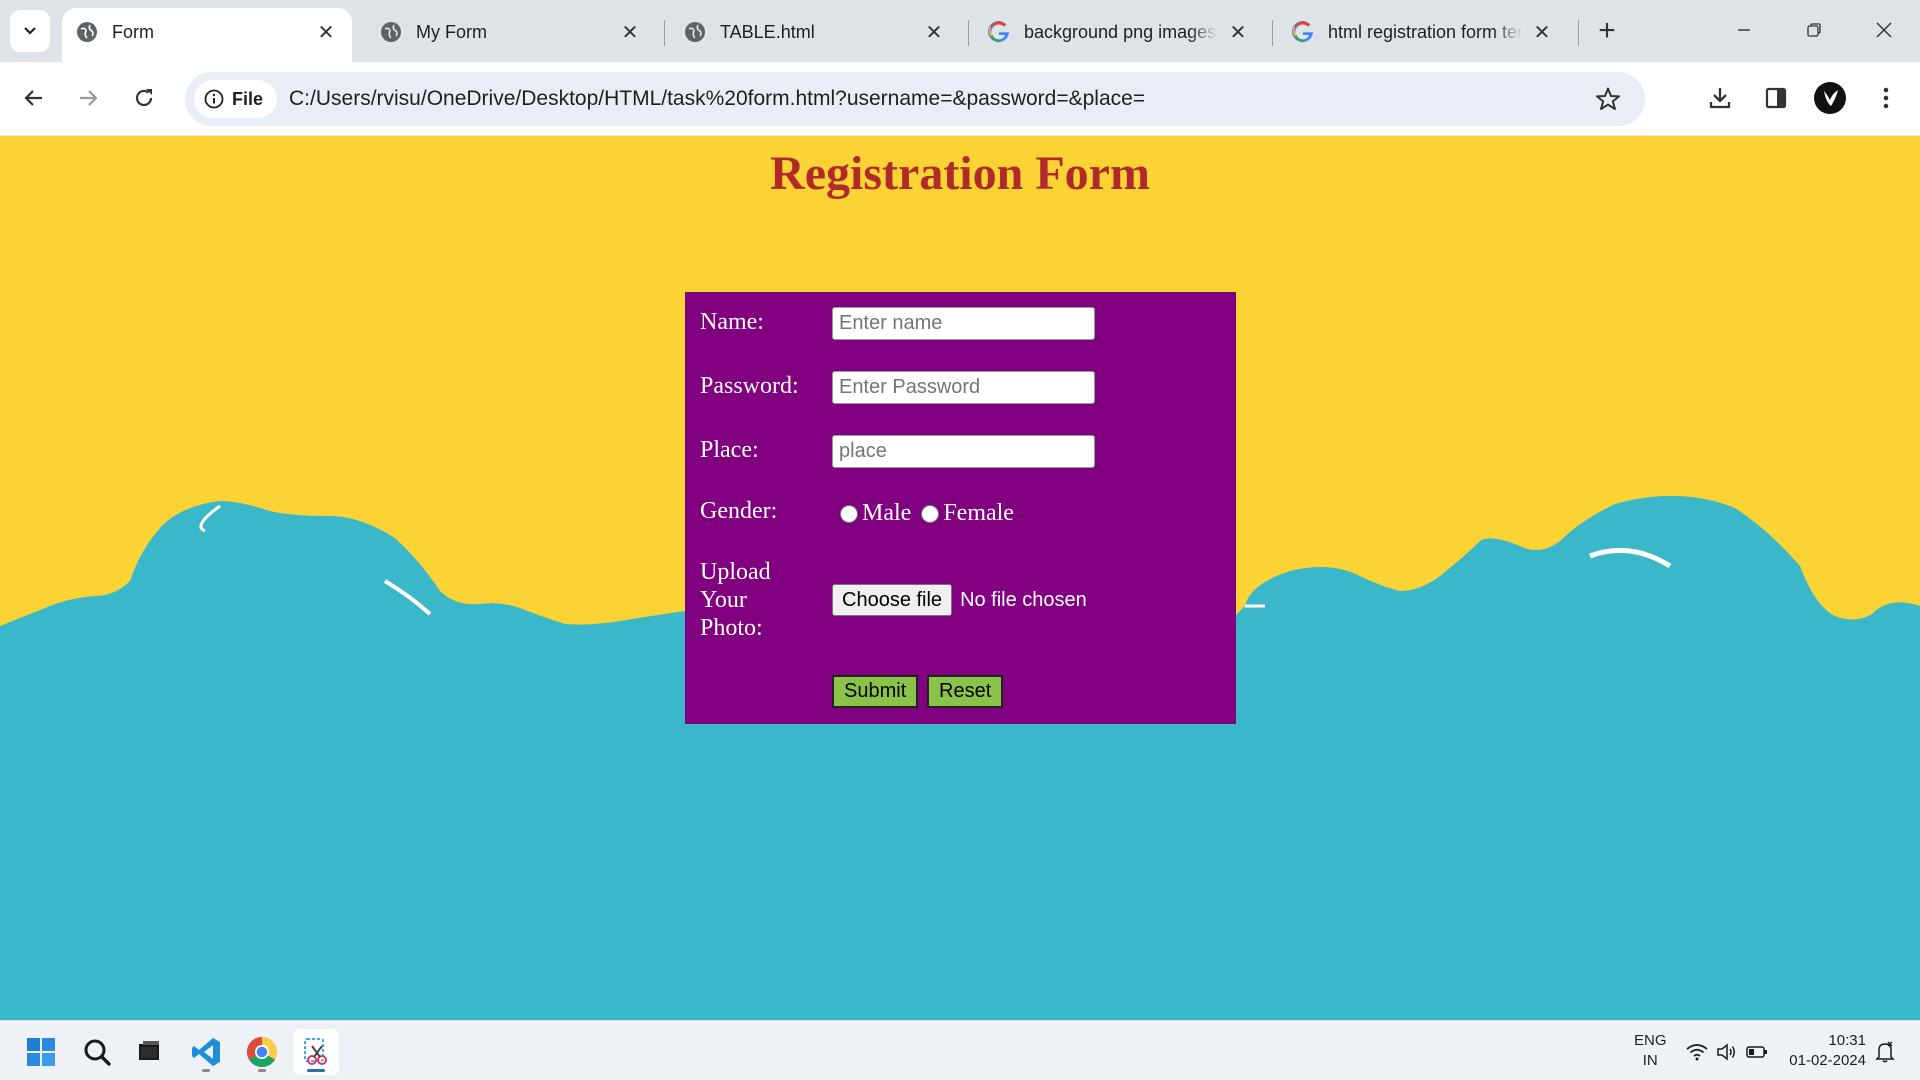 The height and width of the screenshot is (1080, 1920). I want to click on close-icon, so click(1884, 30).